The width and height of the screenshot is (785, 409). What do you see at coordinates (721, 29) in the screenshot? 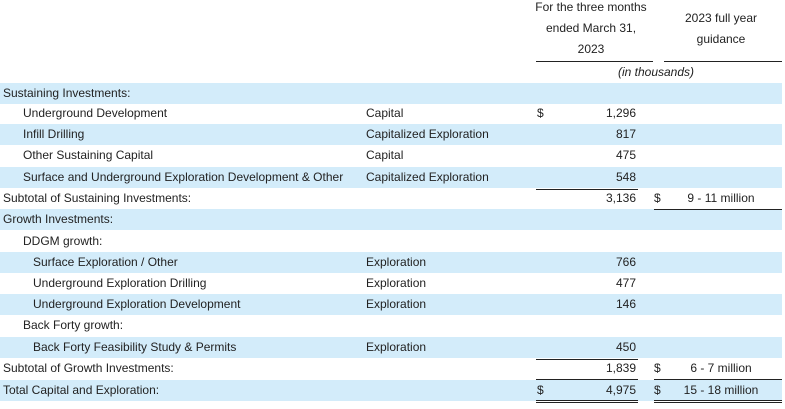
I see `col-header-guidance: 2023 full year guidance` at bounding box center [721, 29].